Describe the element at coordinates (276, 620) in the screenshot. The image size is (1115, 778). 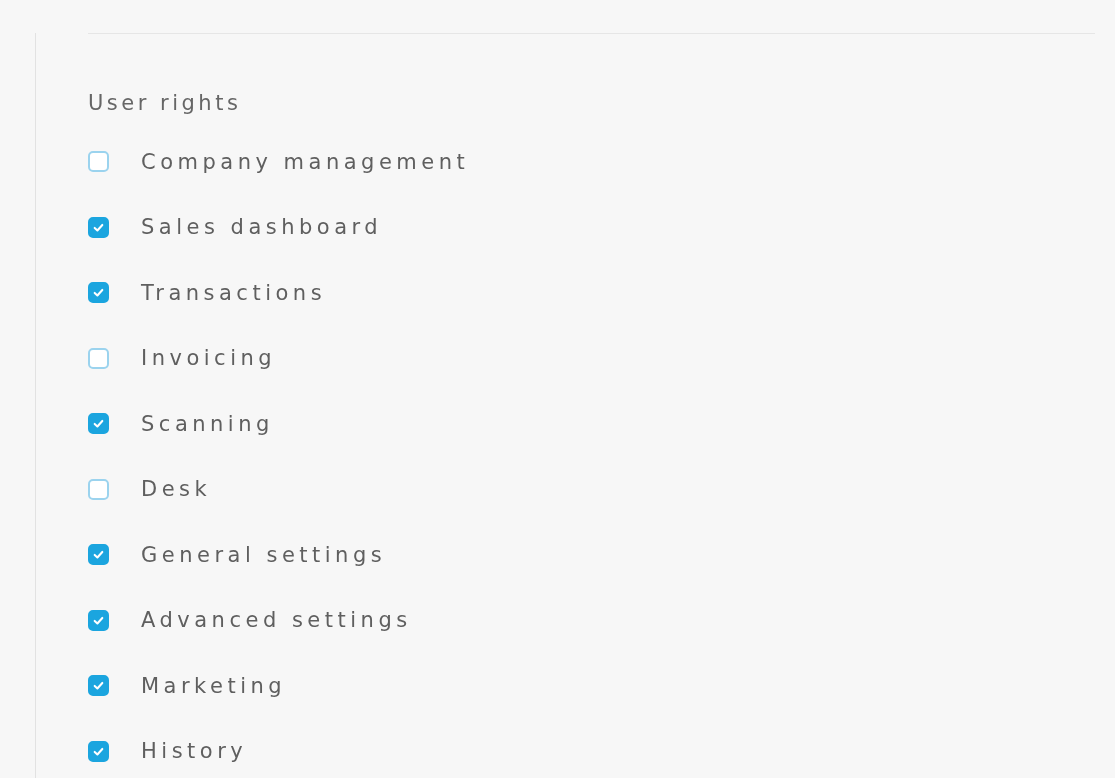
I see `checkbox-label: Advanced settings` at that location.